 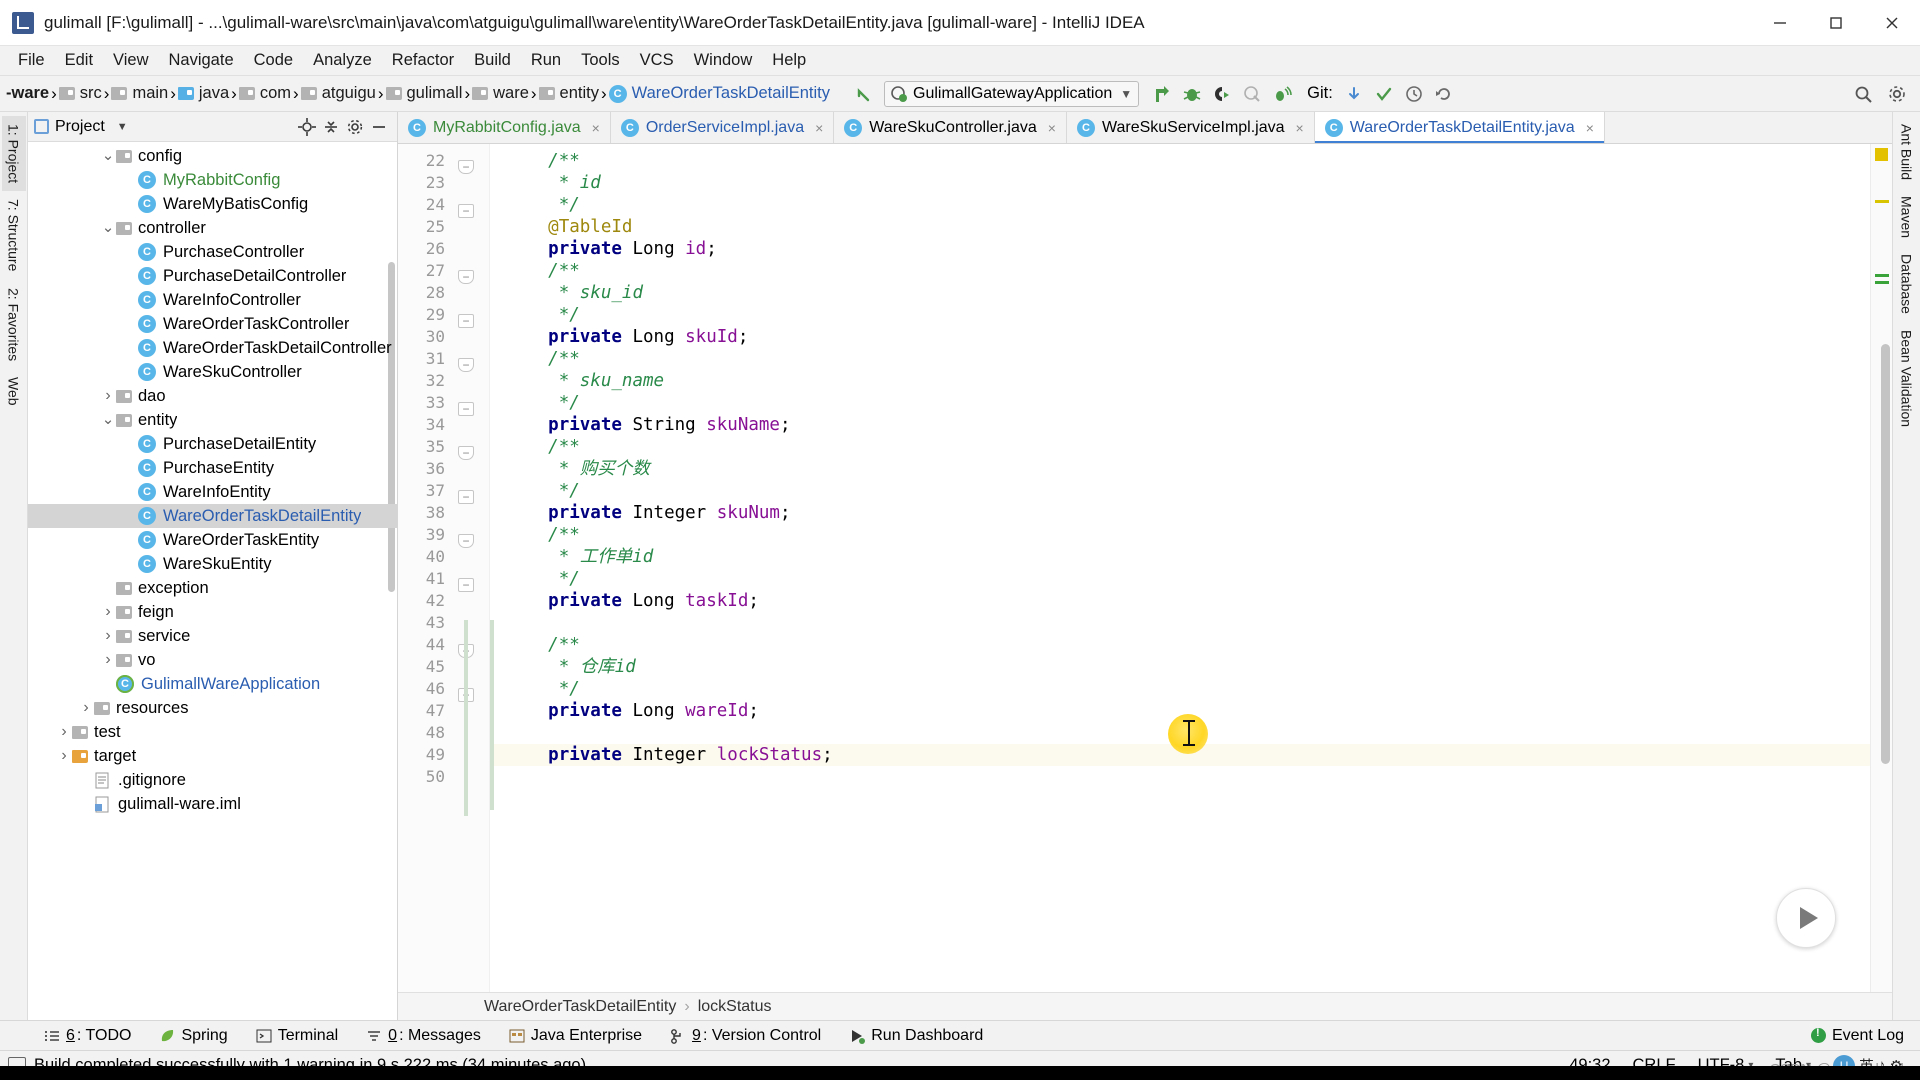 I want to click on breadcrumb-item-ware: -ware, so click(x=26, y=93).